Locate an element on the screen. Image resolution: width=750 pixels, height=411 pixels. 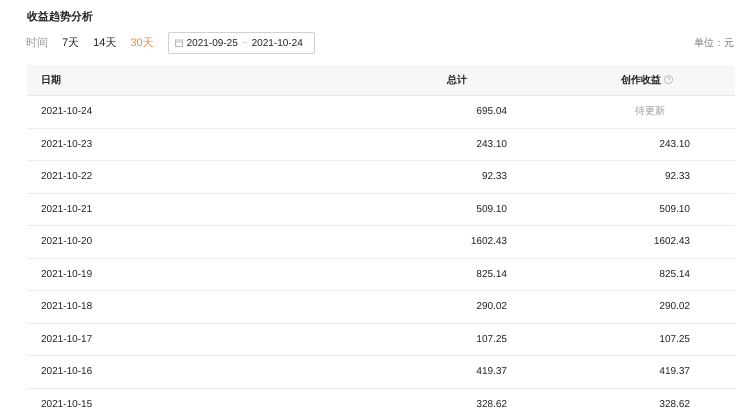
table-cell: 2021-10-20 is located at coordinates (66, 242).